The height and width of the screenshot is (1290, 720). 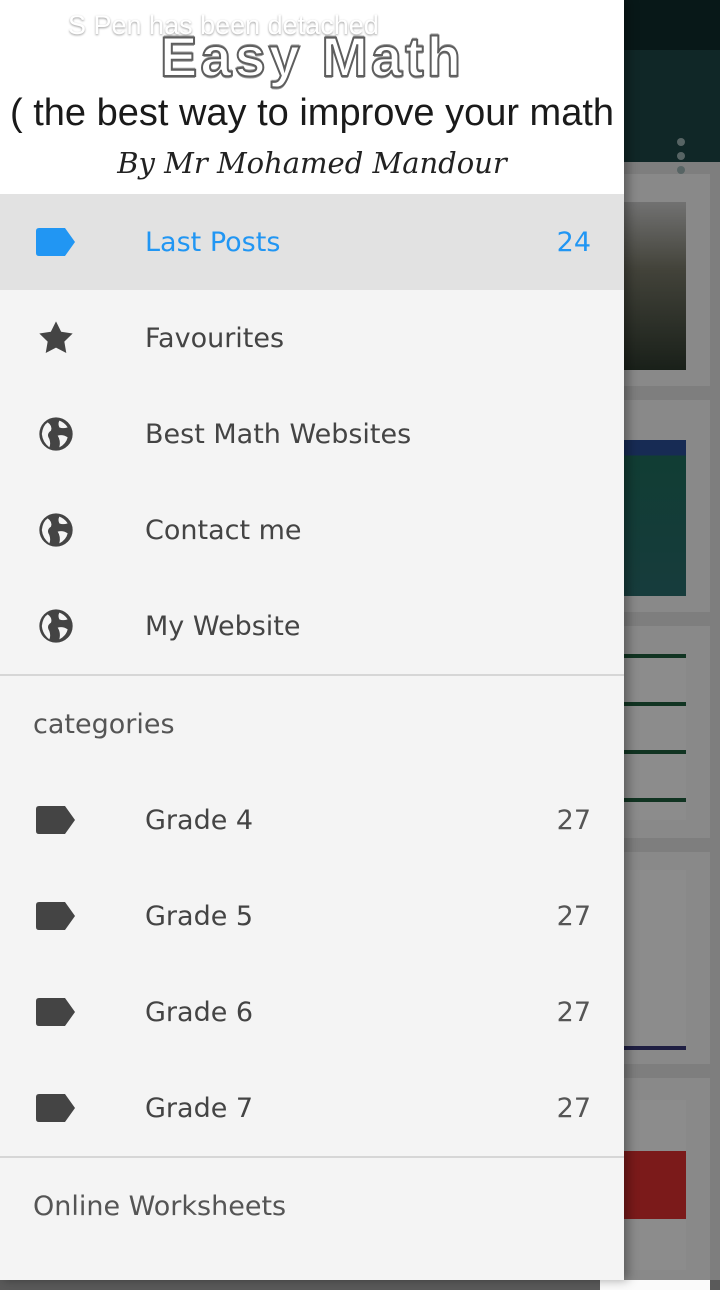 I want to click on menu-item-count: 24, so click(x=573, y=242).